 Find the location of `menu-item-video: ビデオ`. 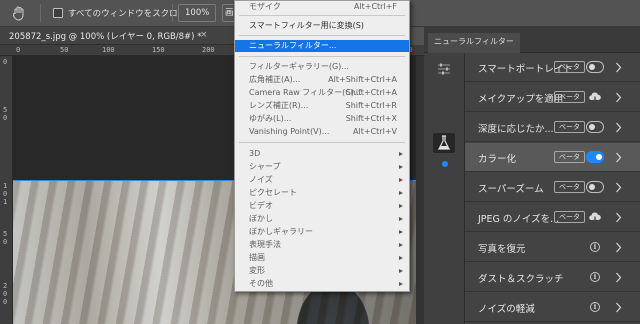

menu-item-video: ビデオ is located at coordinates (322, 206).